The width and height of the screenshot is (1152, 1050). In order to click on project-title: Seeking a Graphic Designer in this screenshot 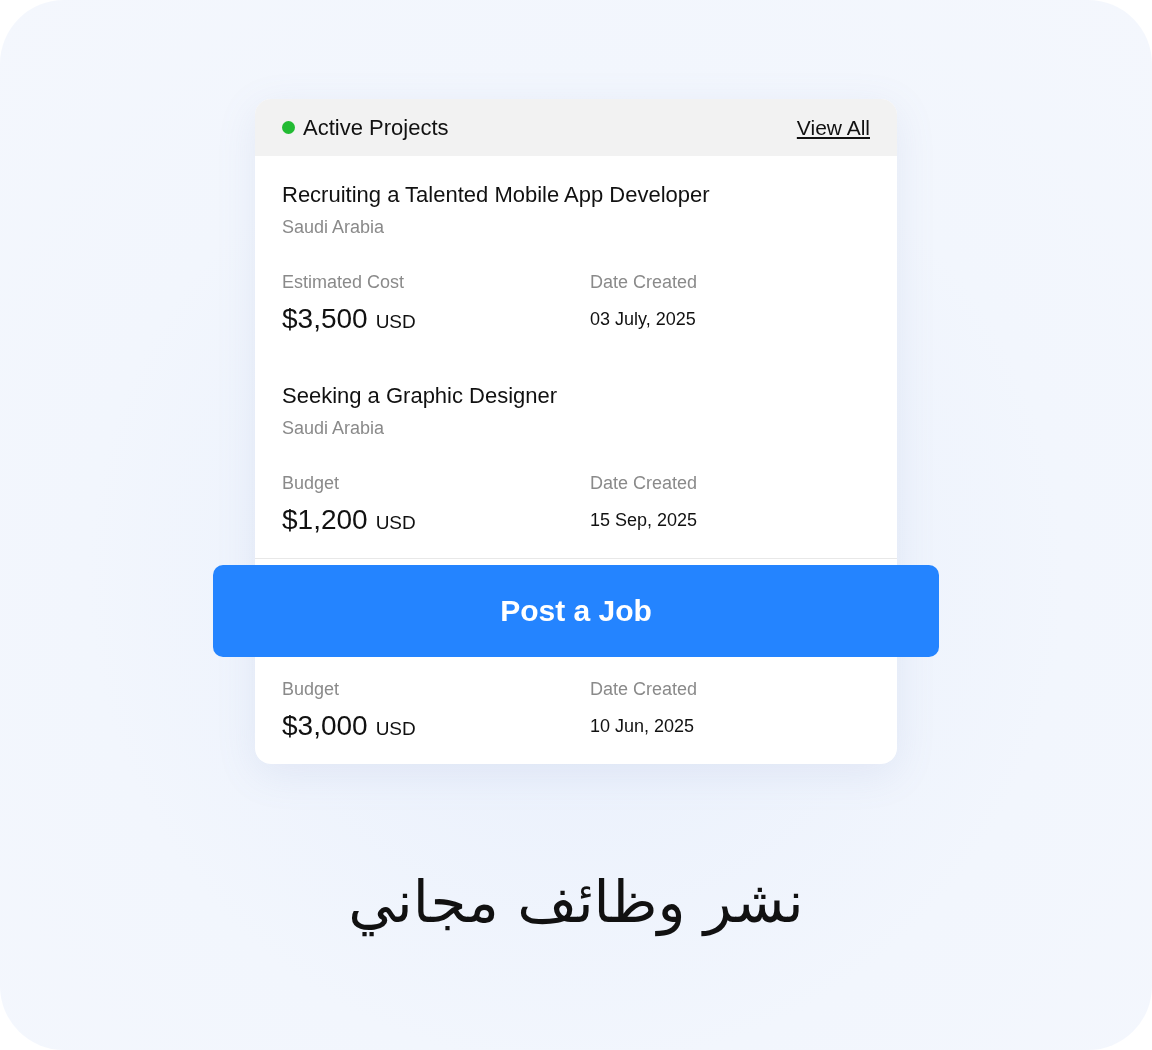, I will do `click(420, 396)`.